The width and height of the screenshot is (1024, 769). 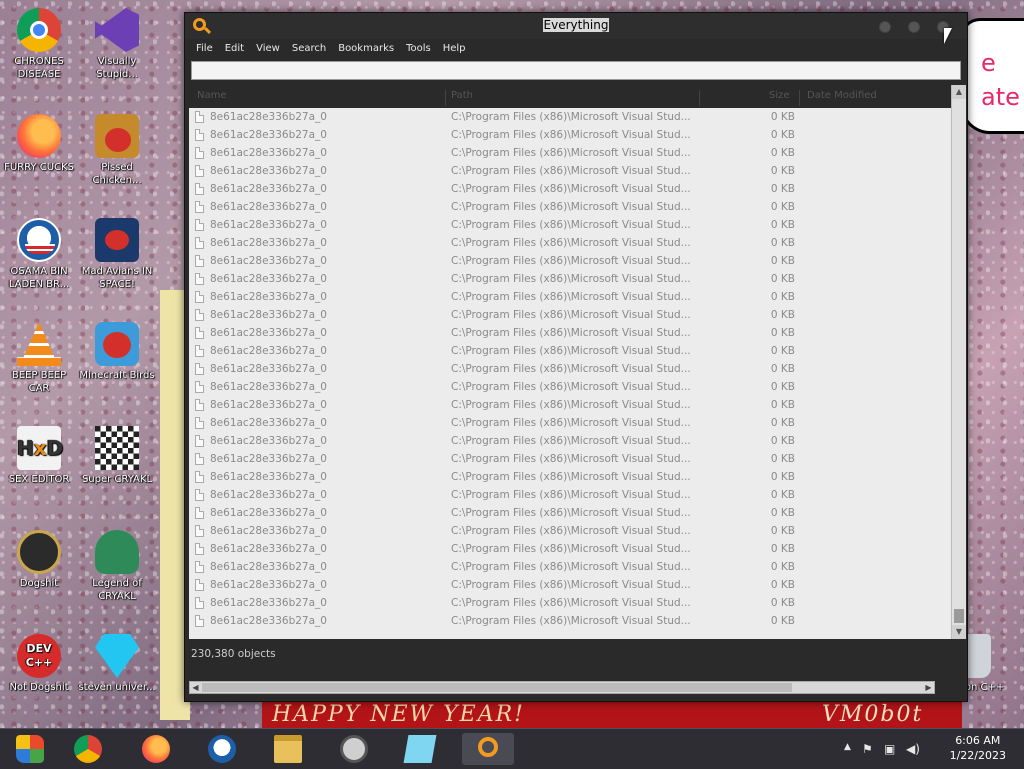 What do you see at coordinates (867, 749) in the screenshot?
I see `action-center-flag-icon: ⚑` at bounding box center [867, 749].